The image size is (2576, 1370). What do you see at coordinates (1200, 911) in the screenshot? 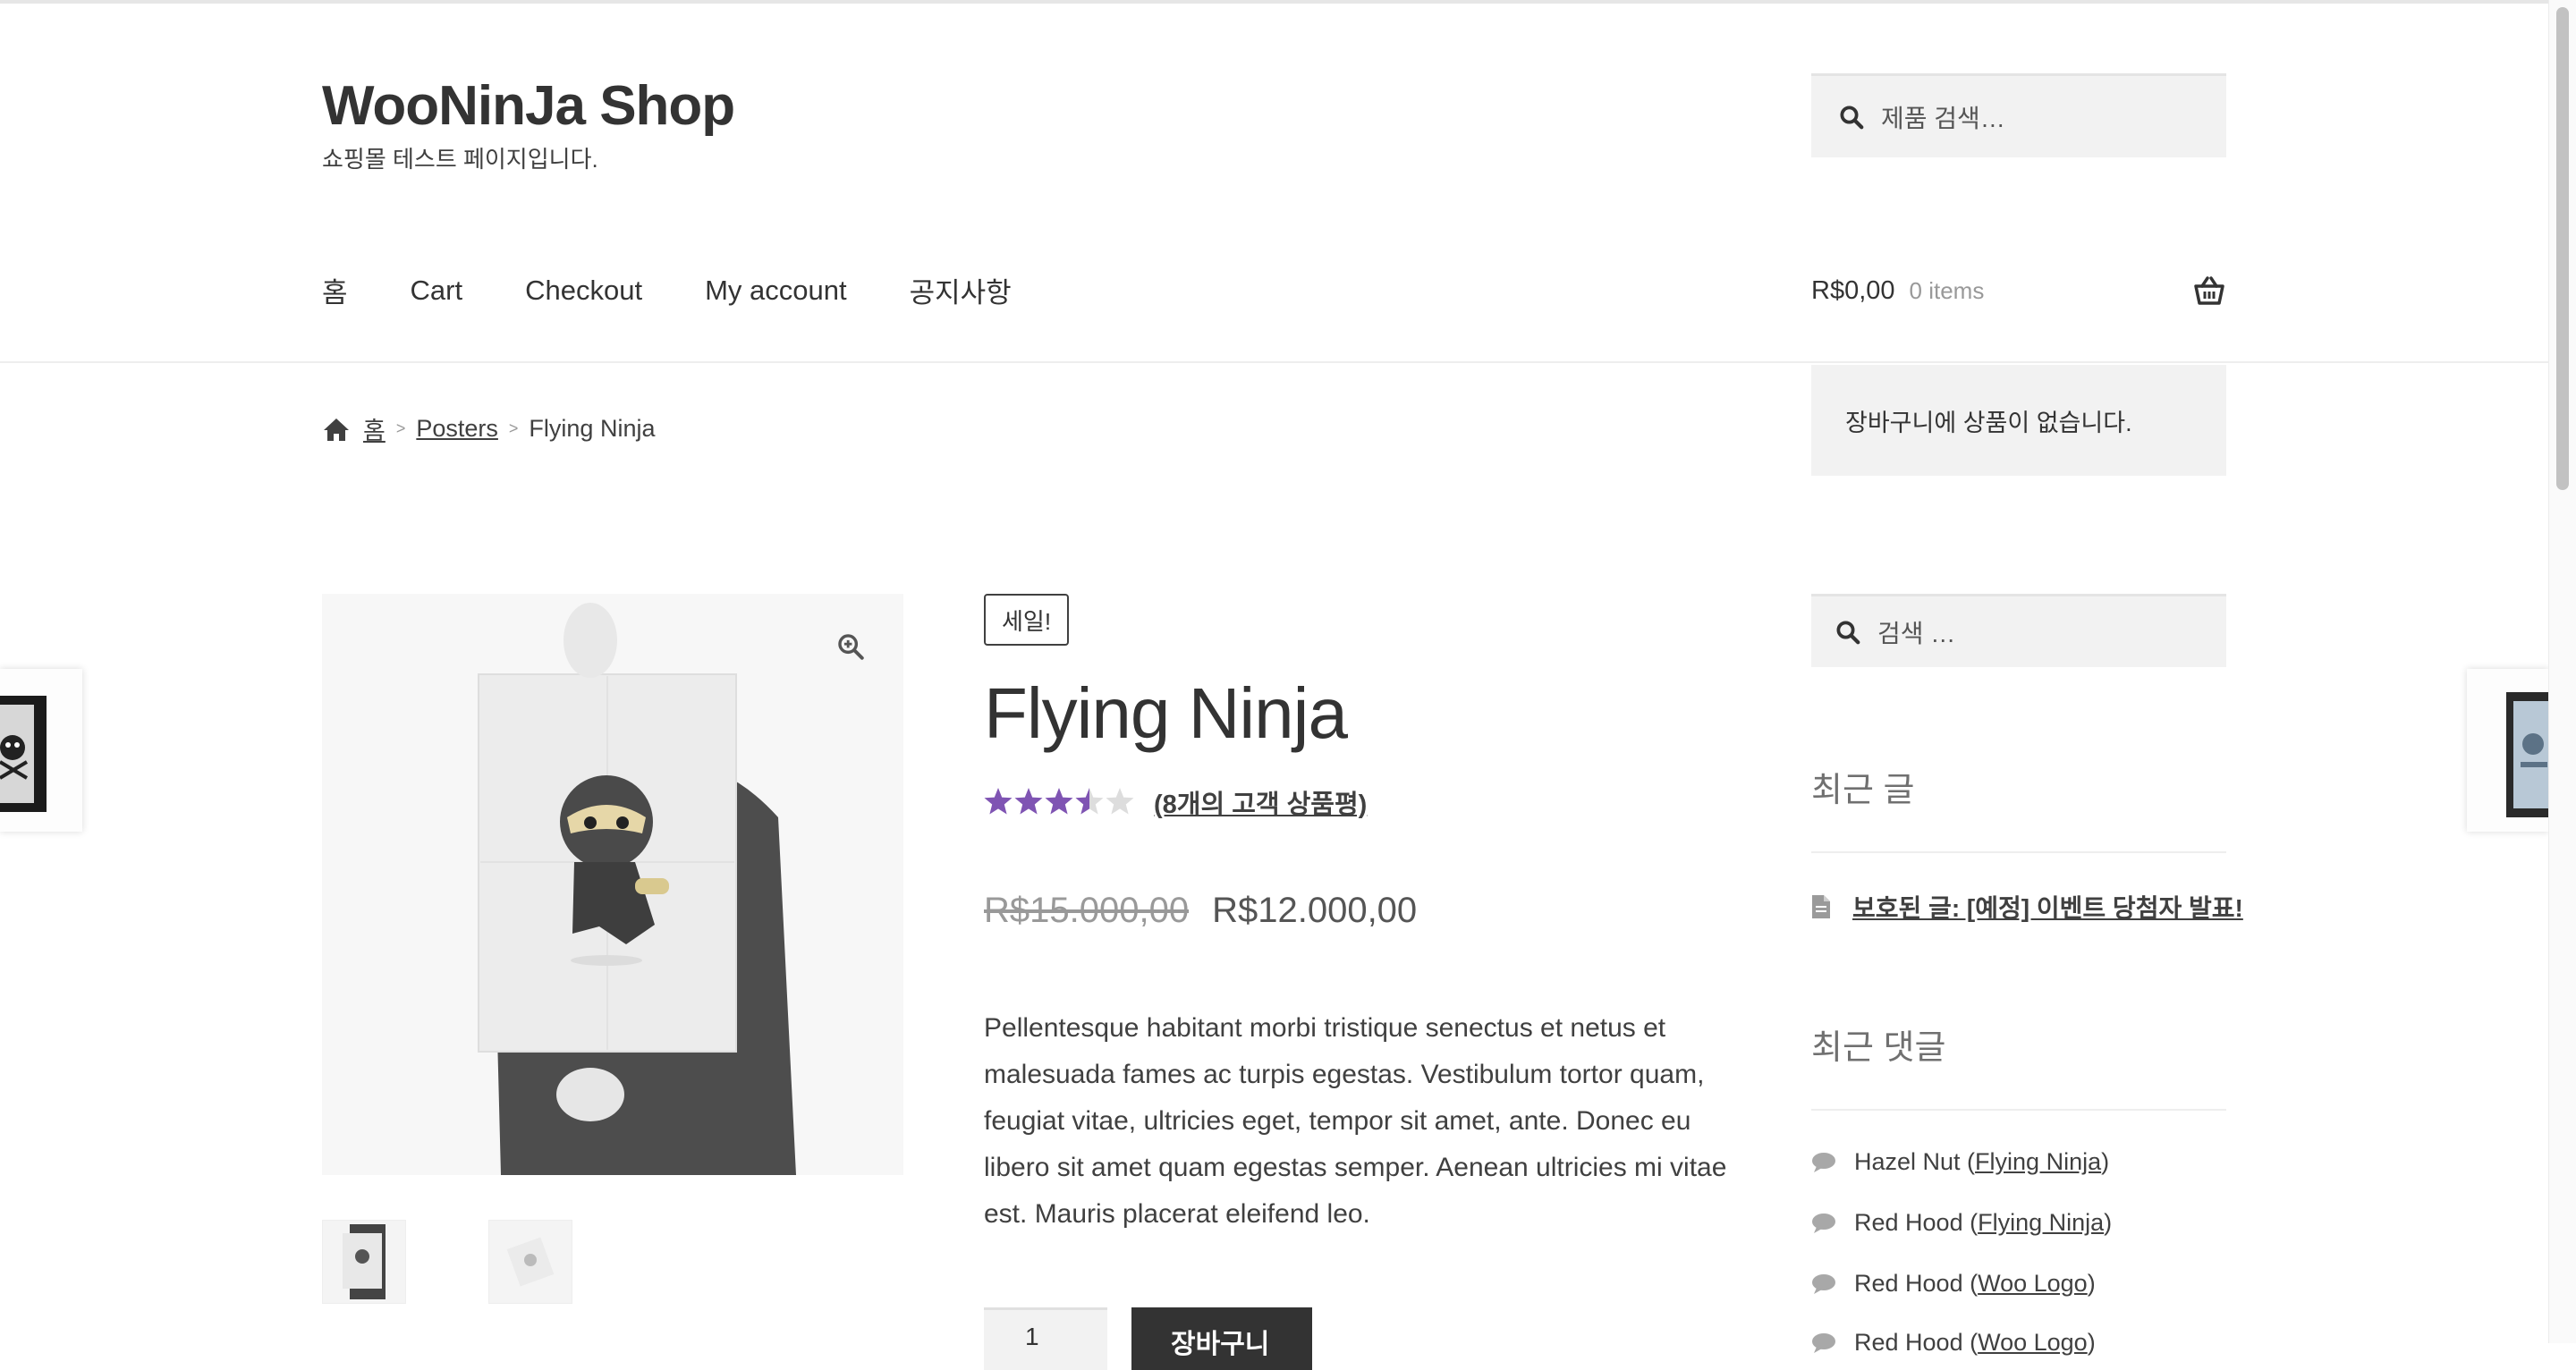
I see `product-price: R$15.000,00 R$12.000,00` at bounding box center [1200, 911].